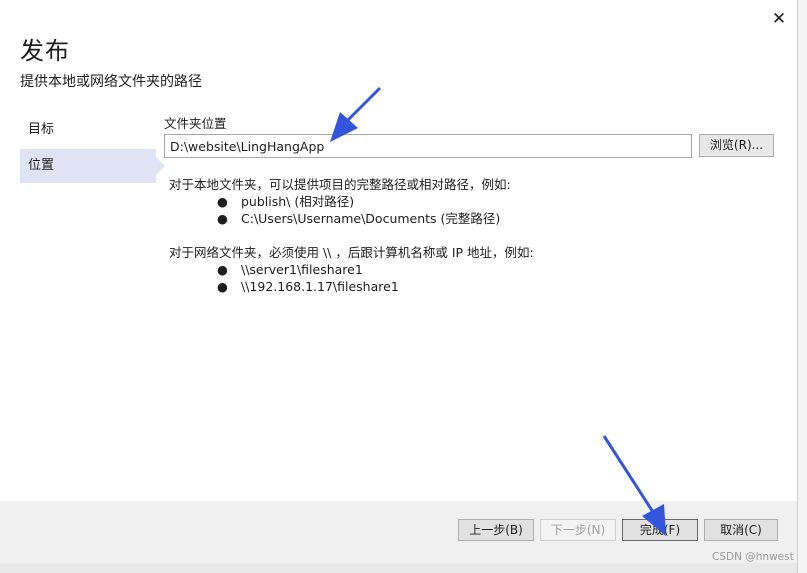  I want to click on network-example-ip: \\192.168.1.17\fileshare1, so click(320, 286).